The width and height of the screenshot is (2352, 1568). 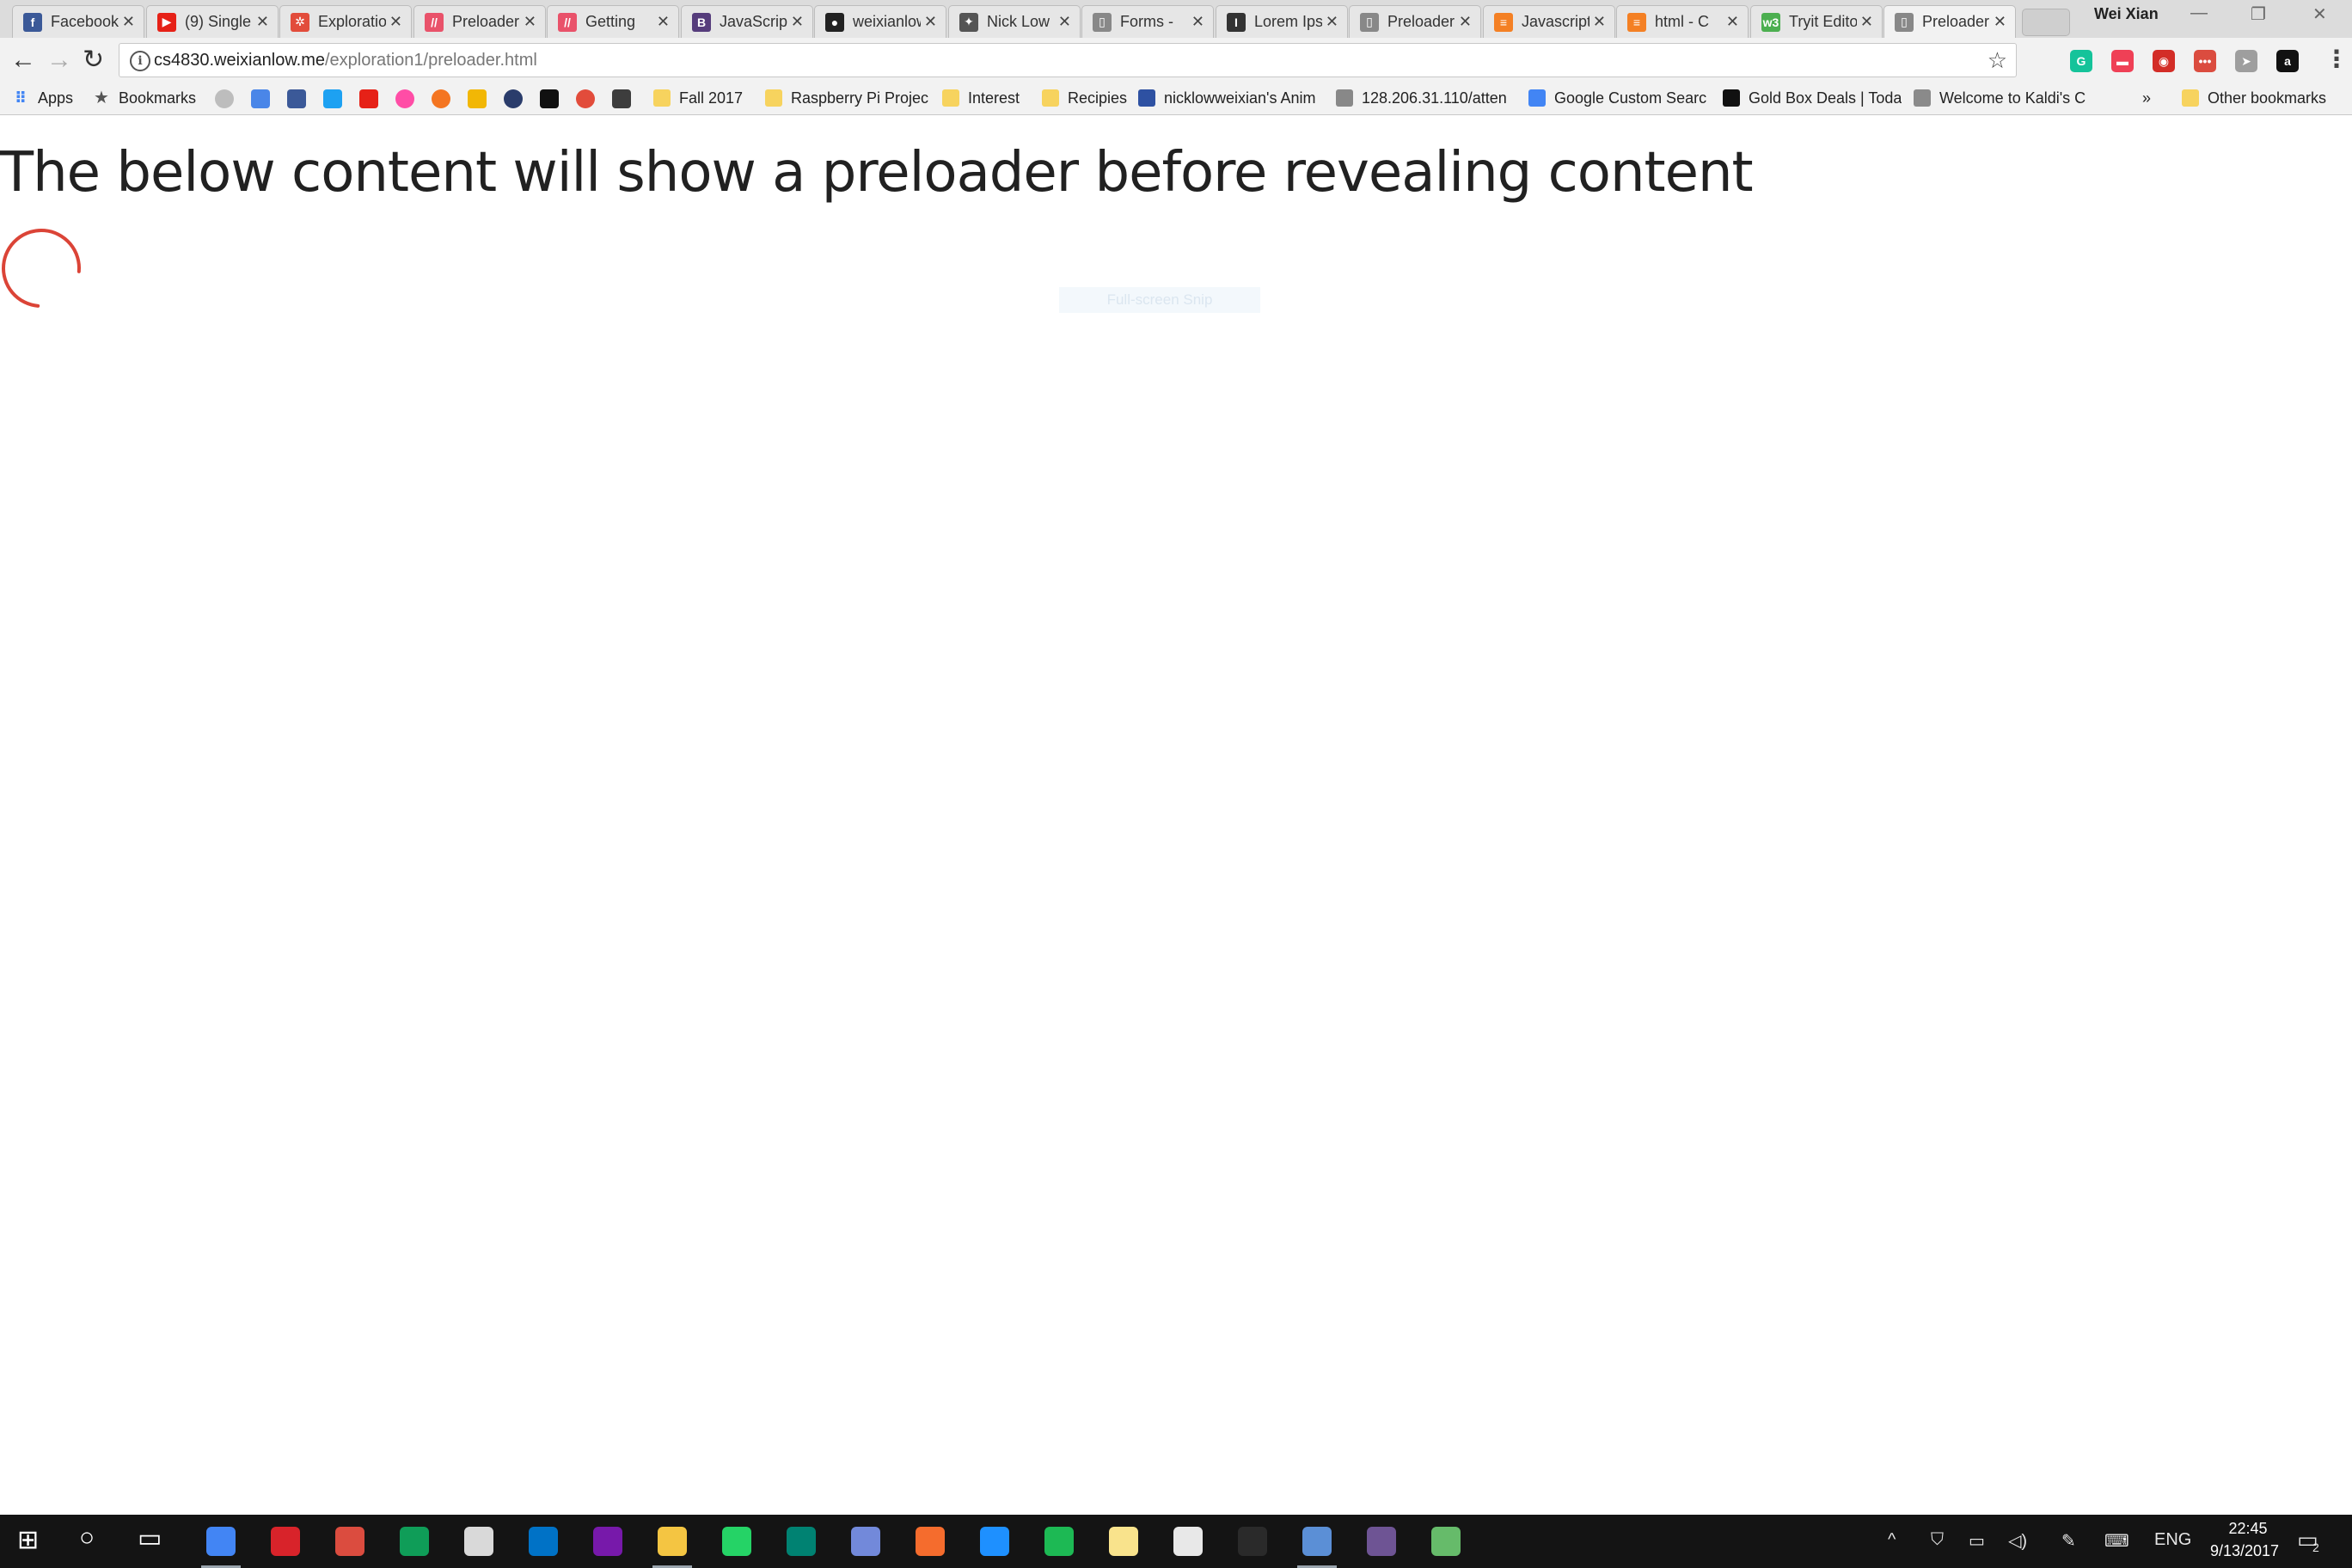 What do you see at coordinates (2068, 1541) in the screenshot?
I see `pen-icon: ✎` at bounding box center [2068, 1541].